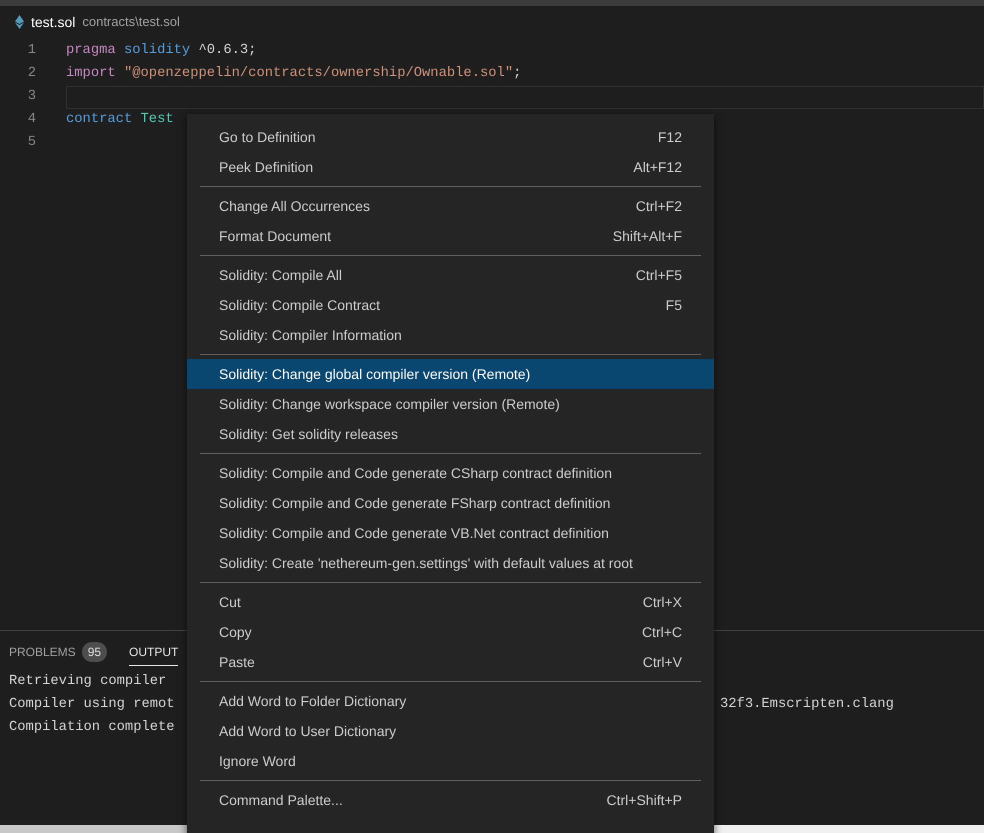 The width and height of the screenshot is (984, 833). What do you see at coordinates (450, 167) in the screenshot?
I see `menu-item: Peek Definition Alt+F12` at bounding box center [450, 167].